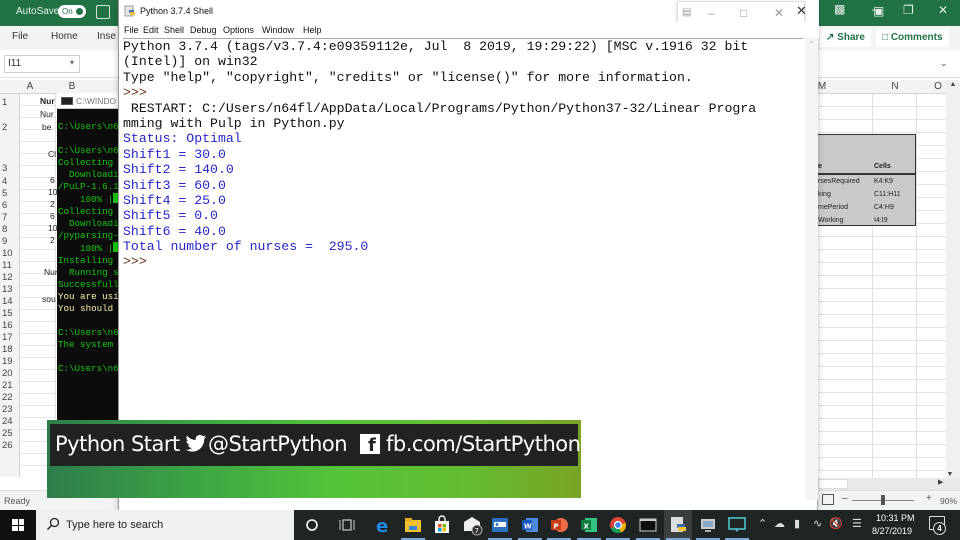  I want to click on table-cell: king, so click(824, 194).